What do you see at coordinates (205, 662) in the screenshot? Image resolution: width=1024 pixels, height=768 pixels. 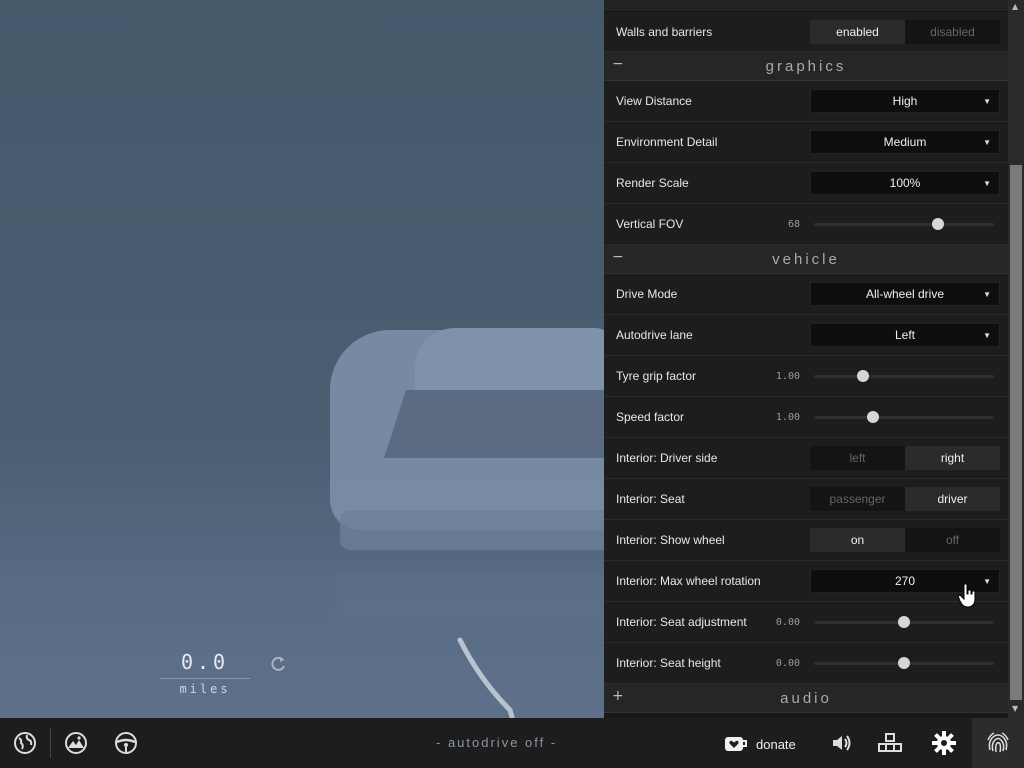 I see `odometer-value: 0.0` at bounding box center [205, 662].